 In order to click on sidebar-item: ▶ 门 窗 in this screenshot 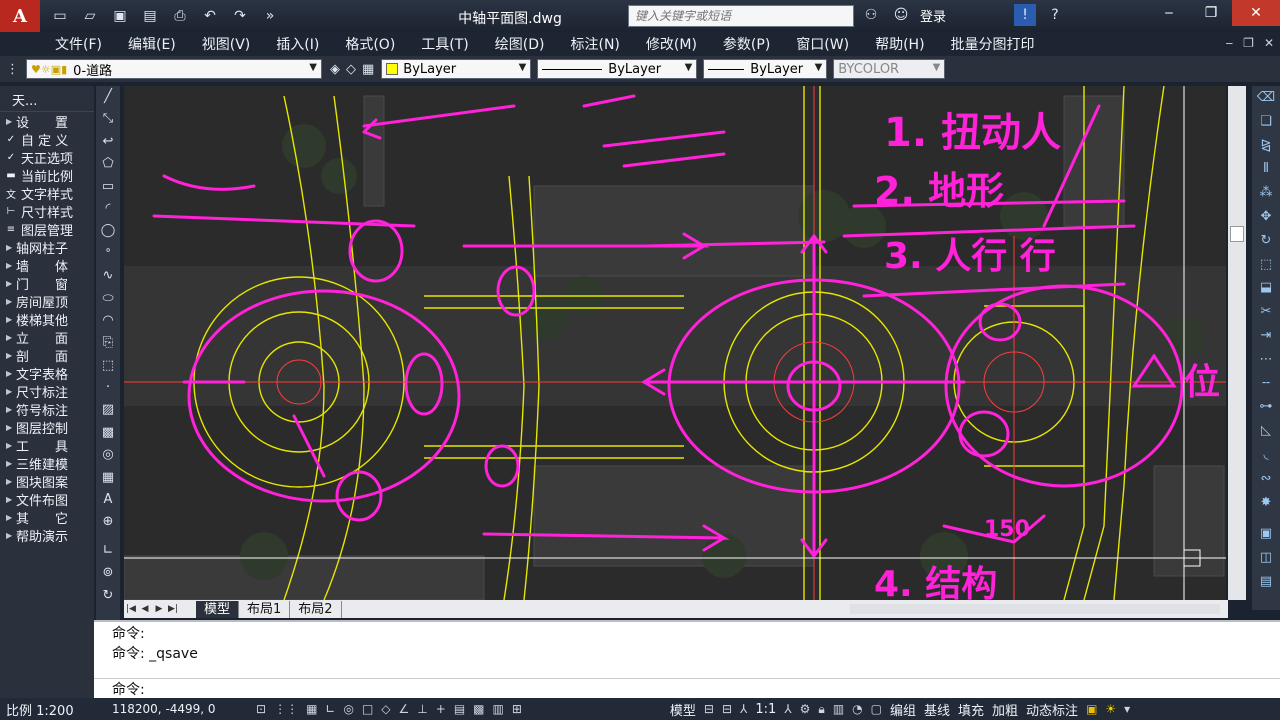, I will do `click(47, 283)`.